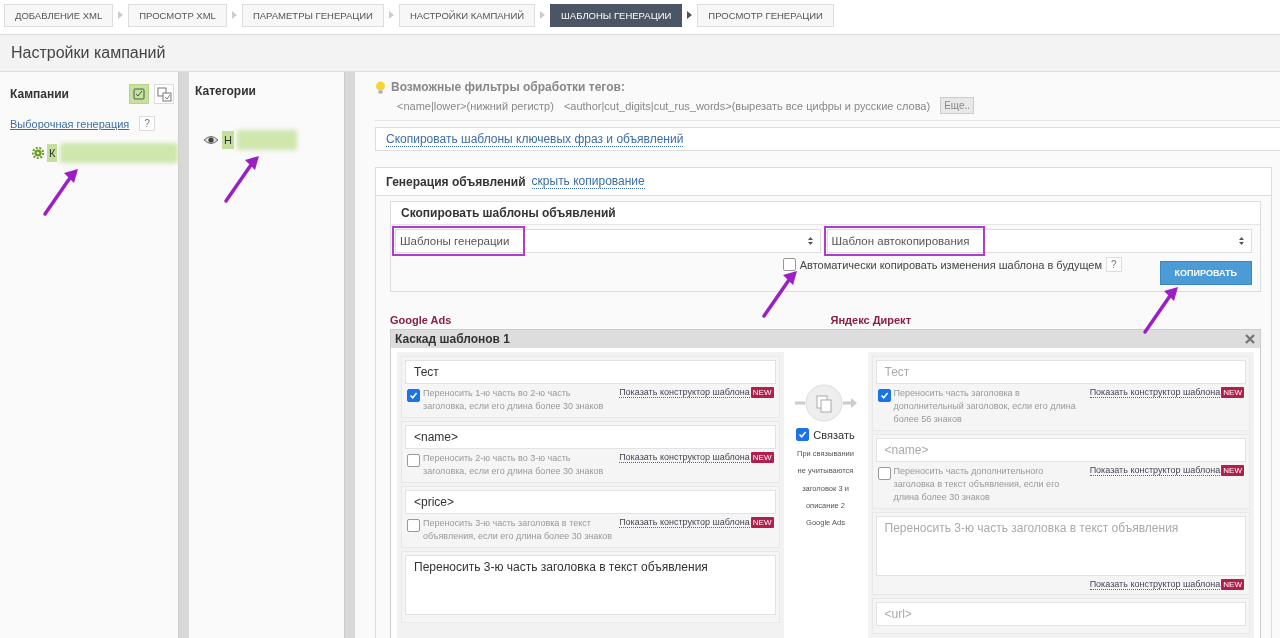 The image size is (1280, 638). What do you see at coordinates (871, 320) in the screenshot?
I see `column-label: Яндекс Директ` at bounding box center [871, 320].